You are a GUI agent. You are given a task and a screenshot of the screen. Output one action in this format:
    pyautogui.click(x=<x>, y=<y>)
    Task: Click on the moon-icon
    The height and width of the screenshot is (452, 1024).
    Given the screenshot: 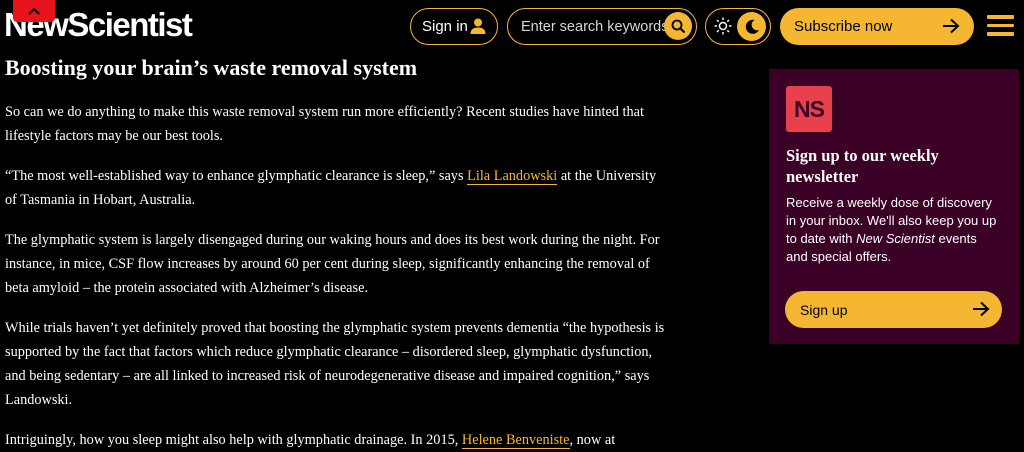 What is the action you would take?
    pyautogui.click(x=751, y=26)
    